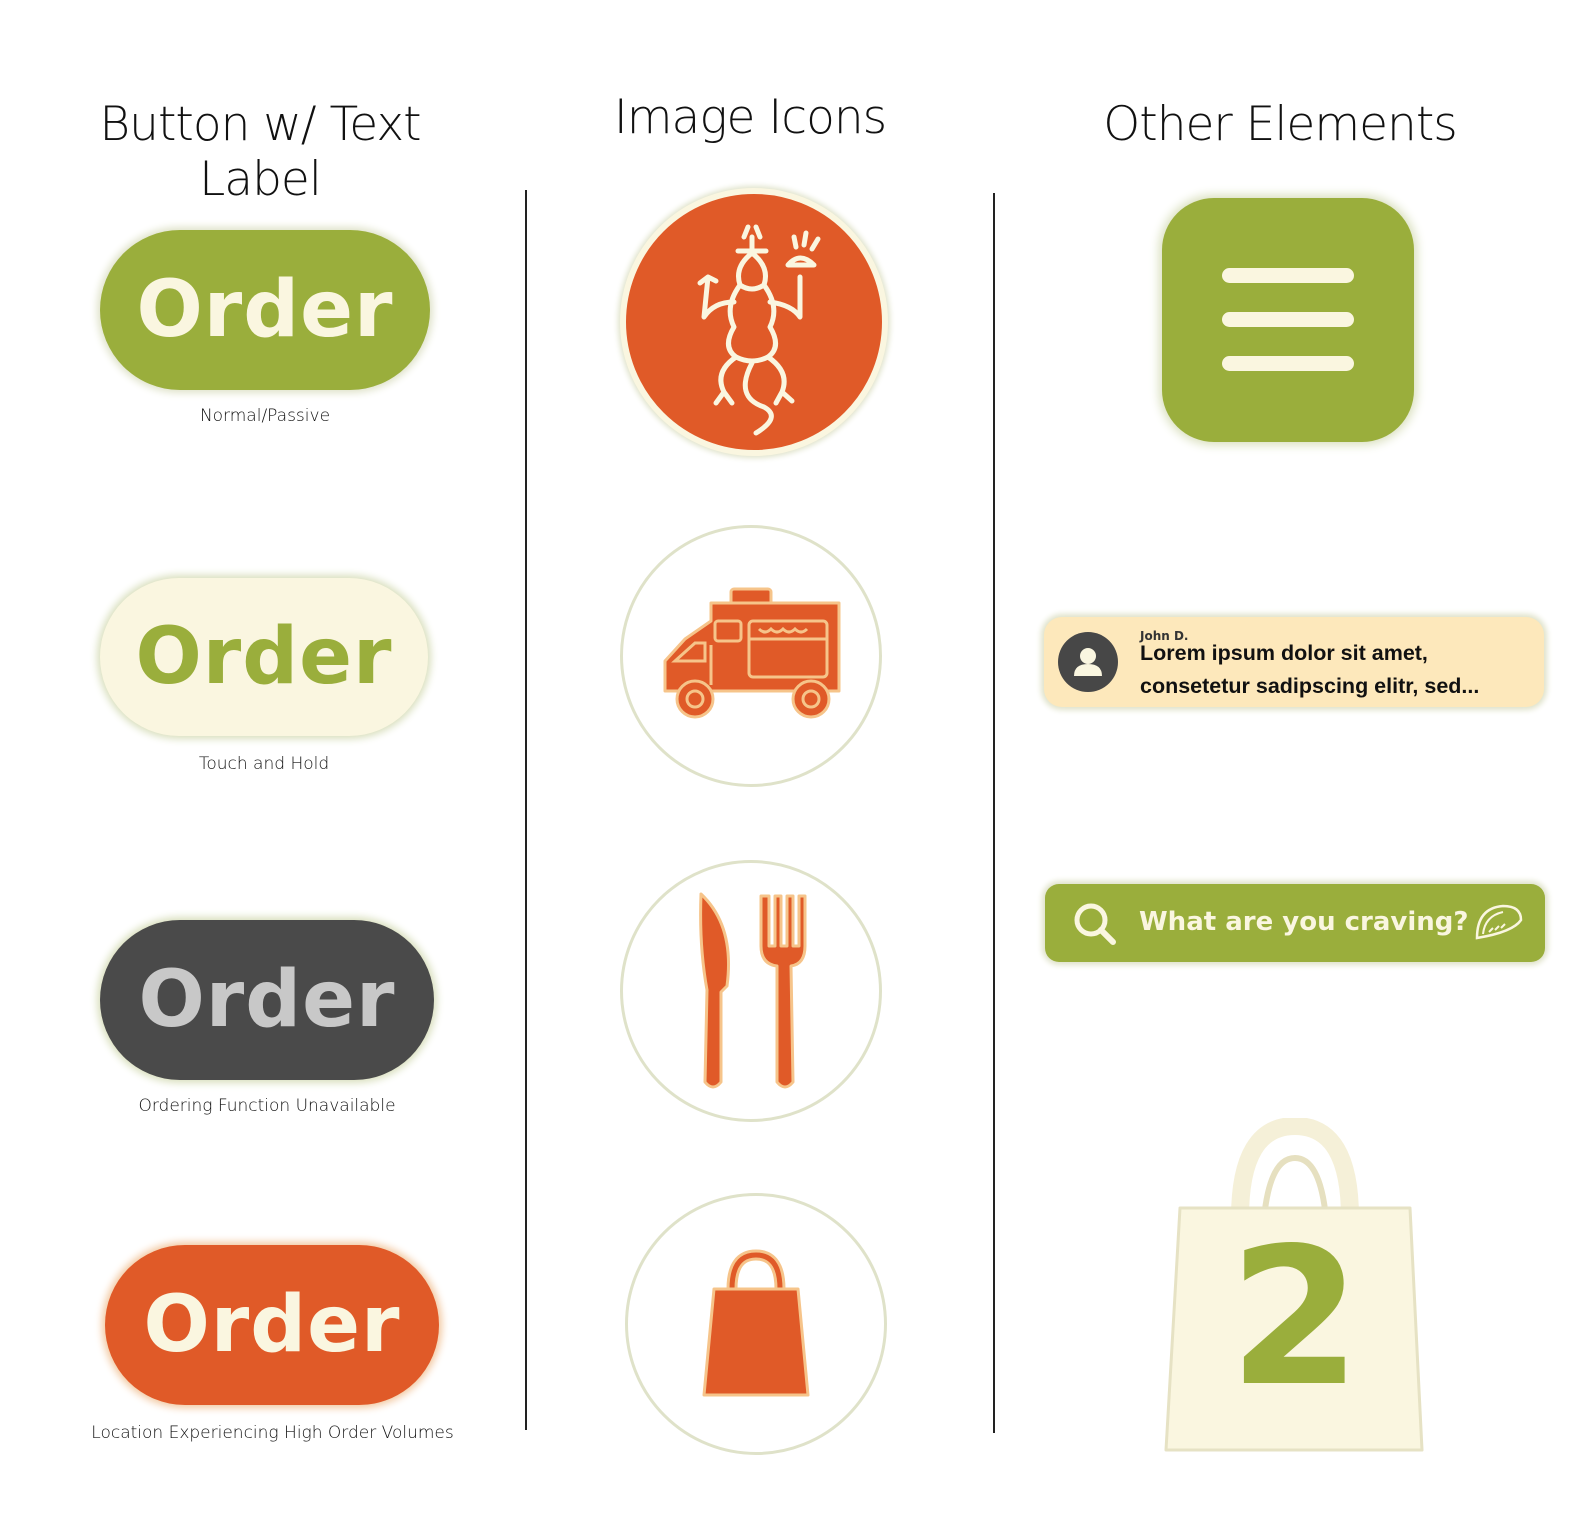 The image size is (1588, 1519). I want to click on cart-count: 2, so click(1295, 1317).